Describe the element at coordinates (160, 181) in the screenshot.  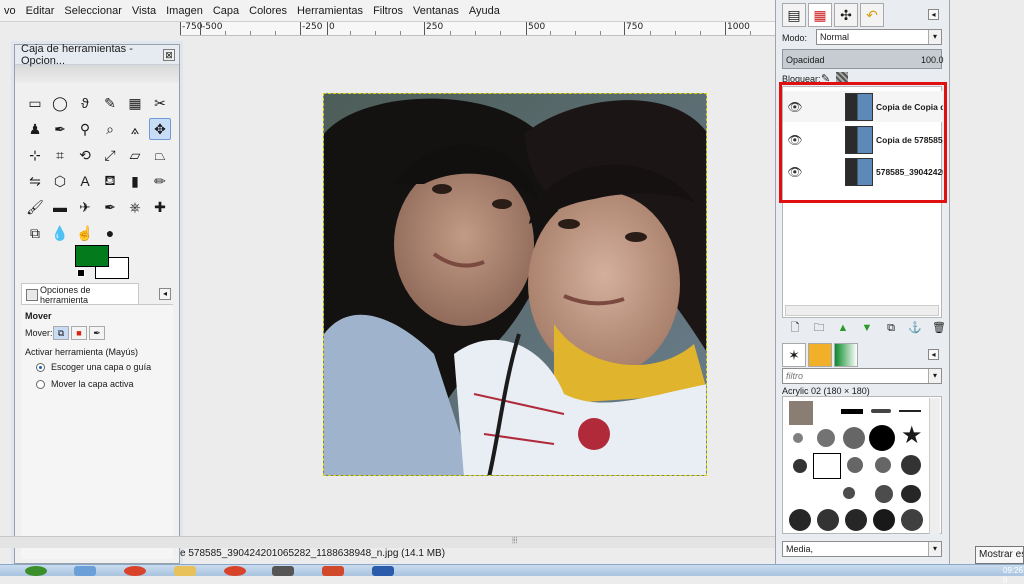
I see `pencil-icon: ✏` at that location.